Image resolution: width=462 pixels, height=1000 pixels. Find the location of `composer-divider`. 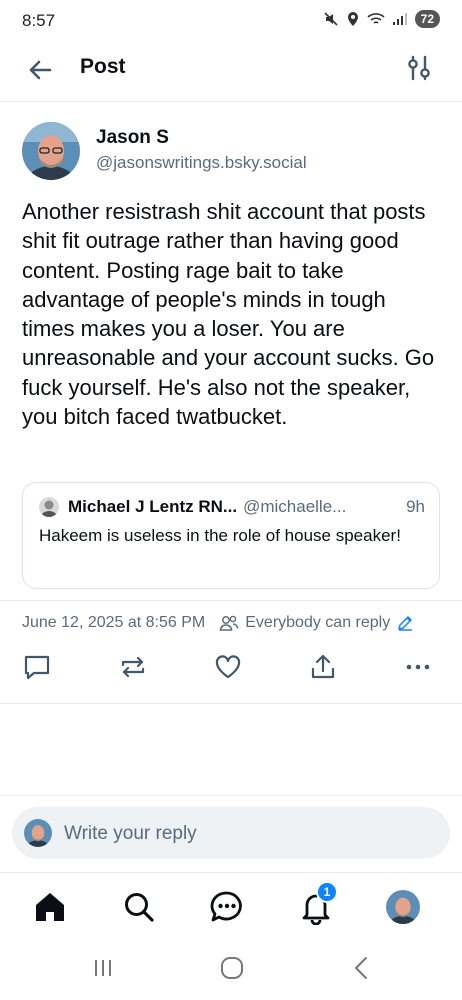

composer-divider is located at coordinates (231, 795).